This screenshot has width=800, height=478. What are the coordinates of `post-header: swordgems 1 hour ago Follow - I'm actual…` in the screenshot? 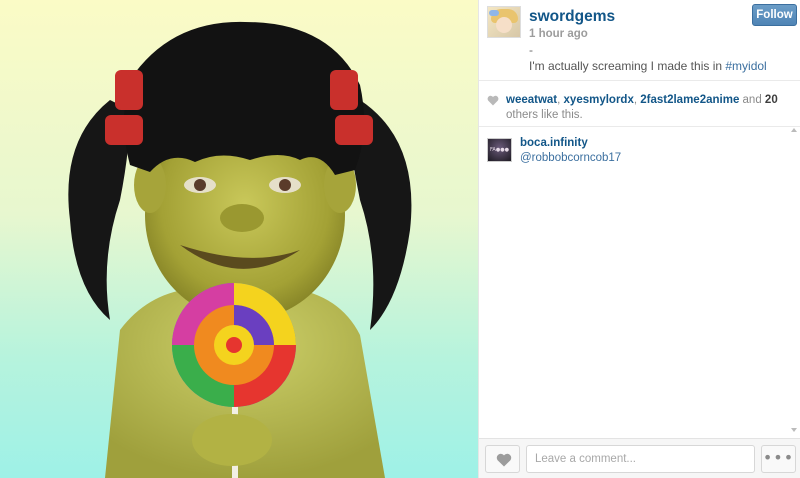 It's located at (639, 40).